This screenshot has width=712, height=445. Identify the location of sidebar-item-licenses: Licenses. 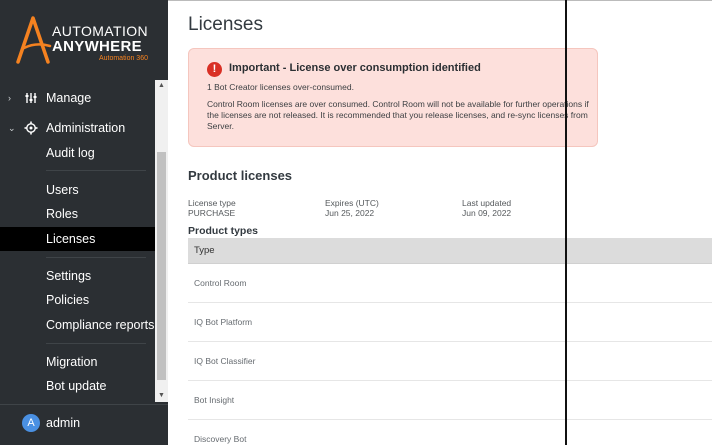
(77, 239).